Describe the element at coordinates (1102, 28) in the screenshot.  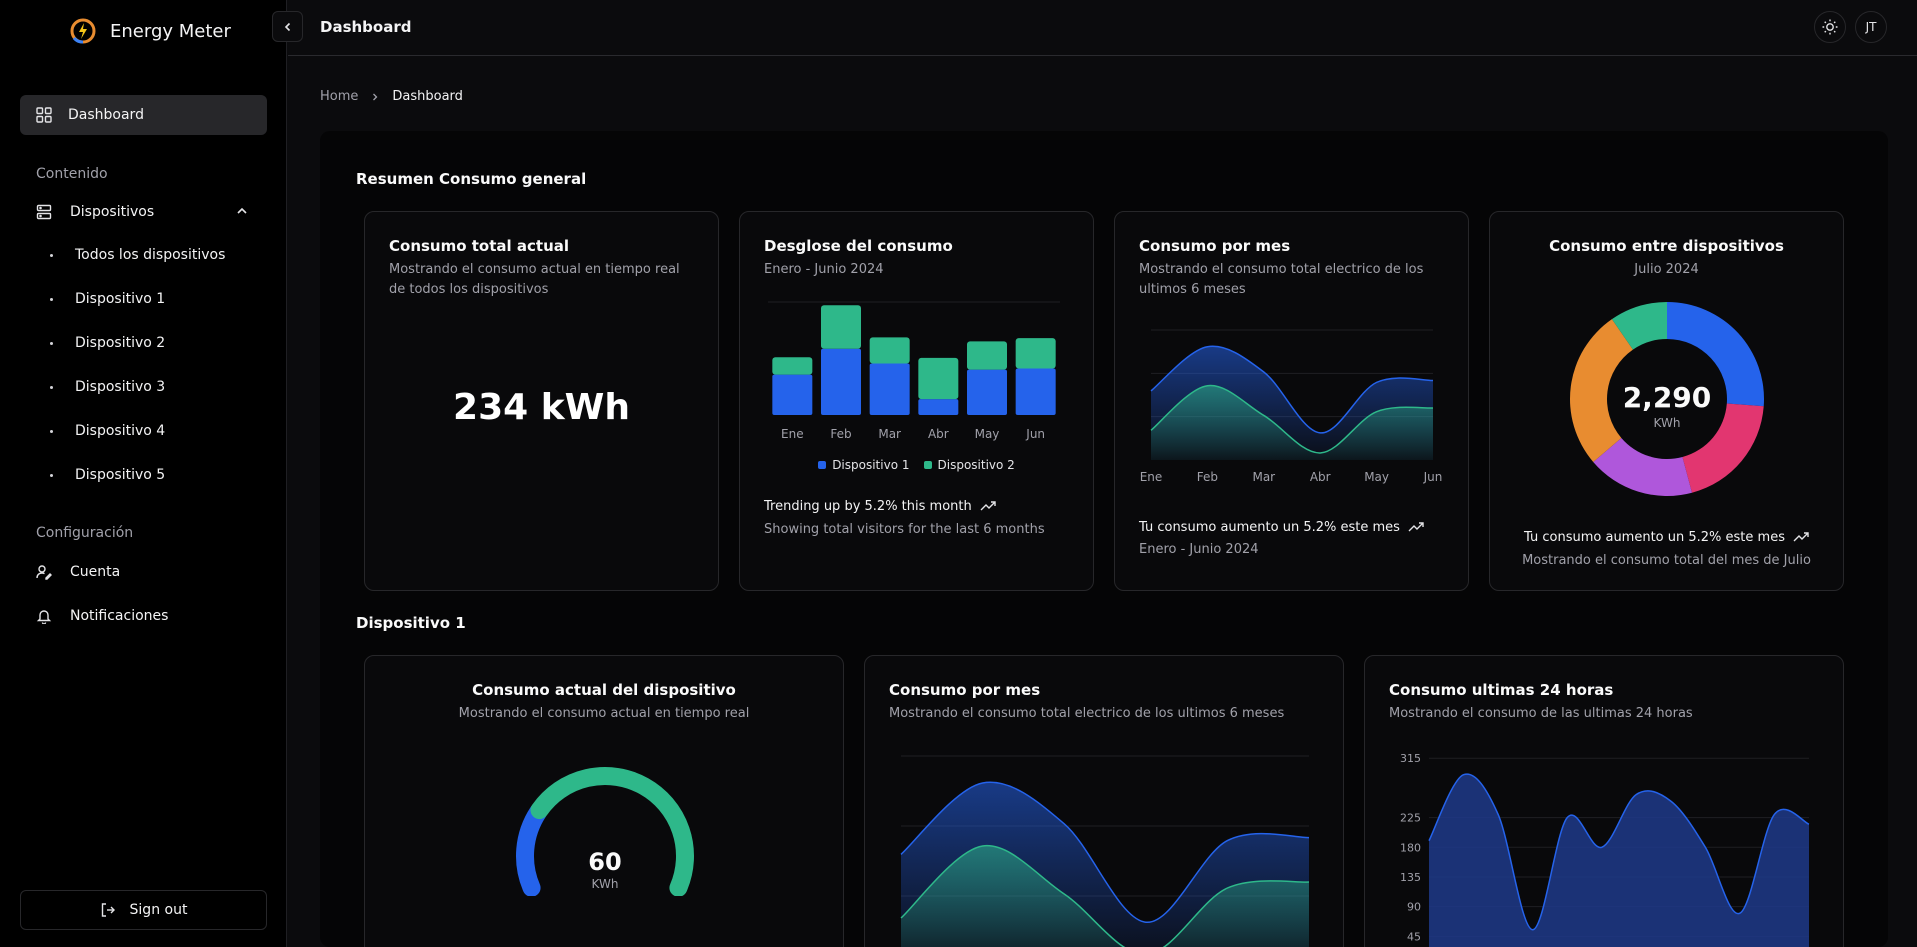
I see `top-bar` at that location.